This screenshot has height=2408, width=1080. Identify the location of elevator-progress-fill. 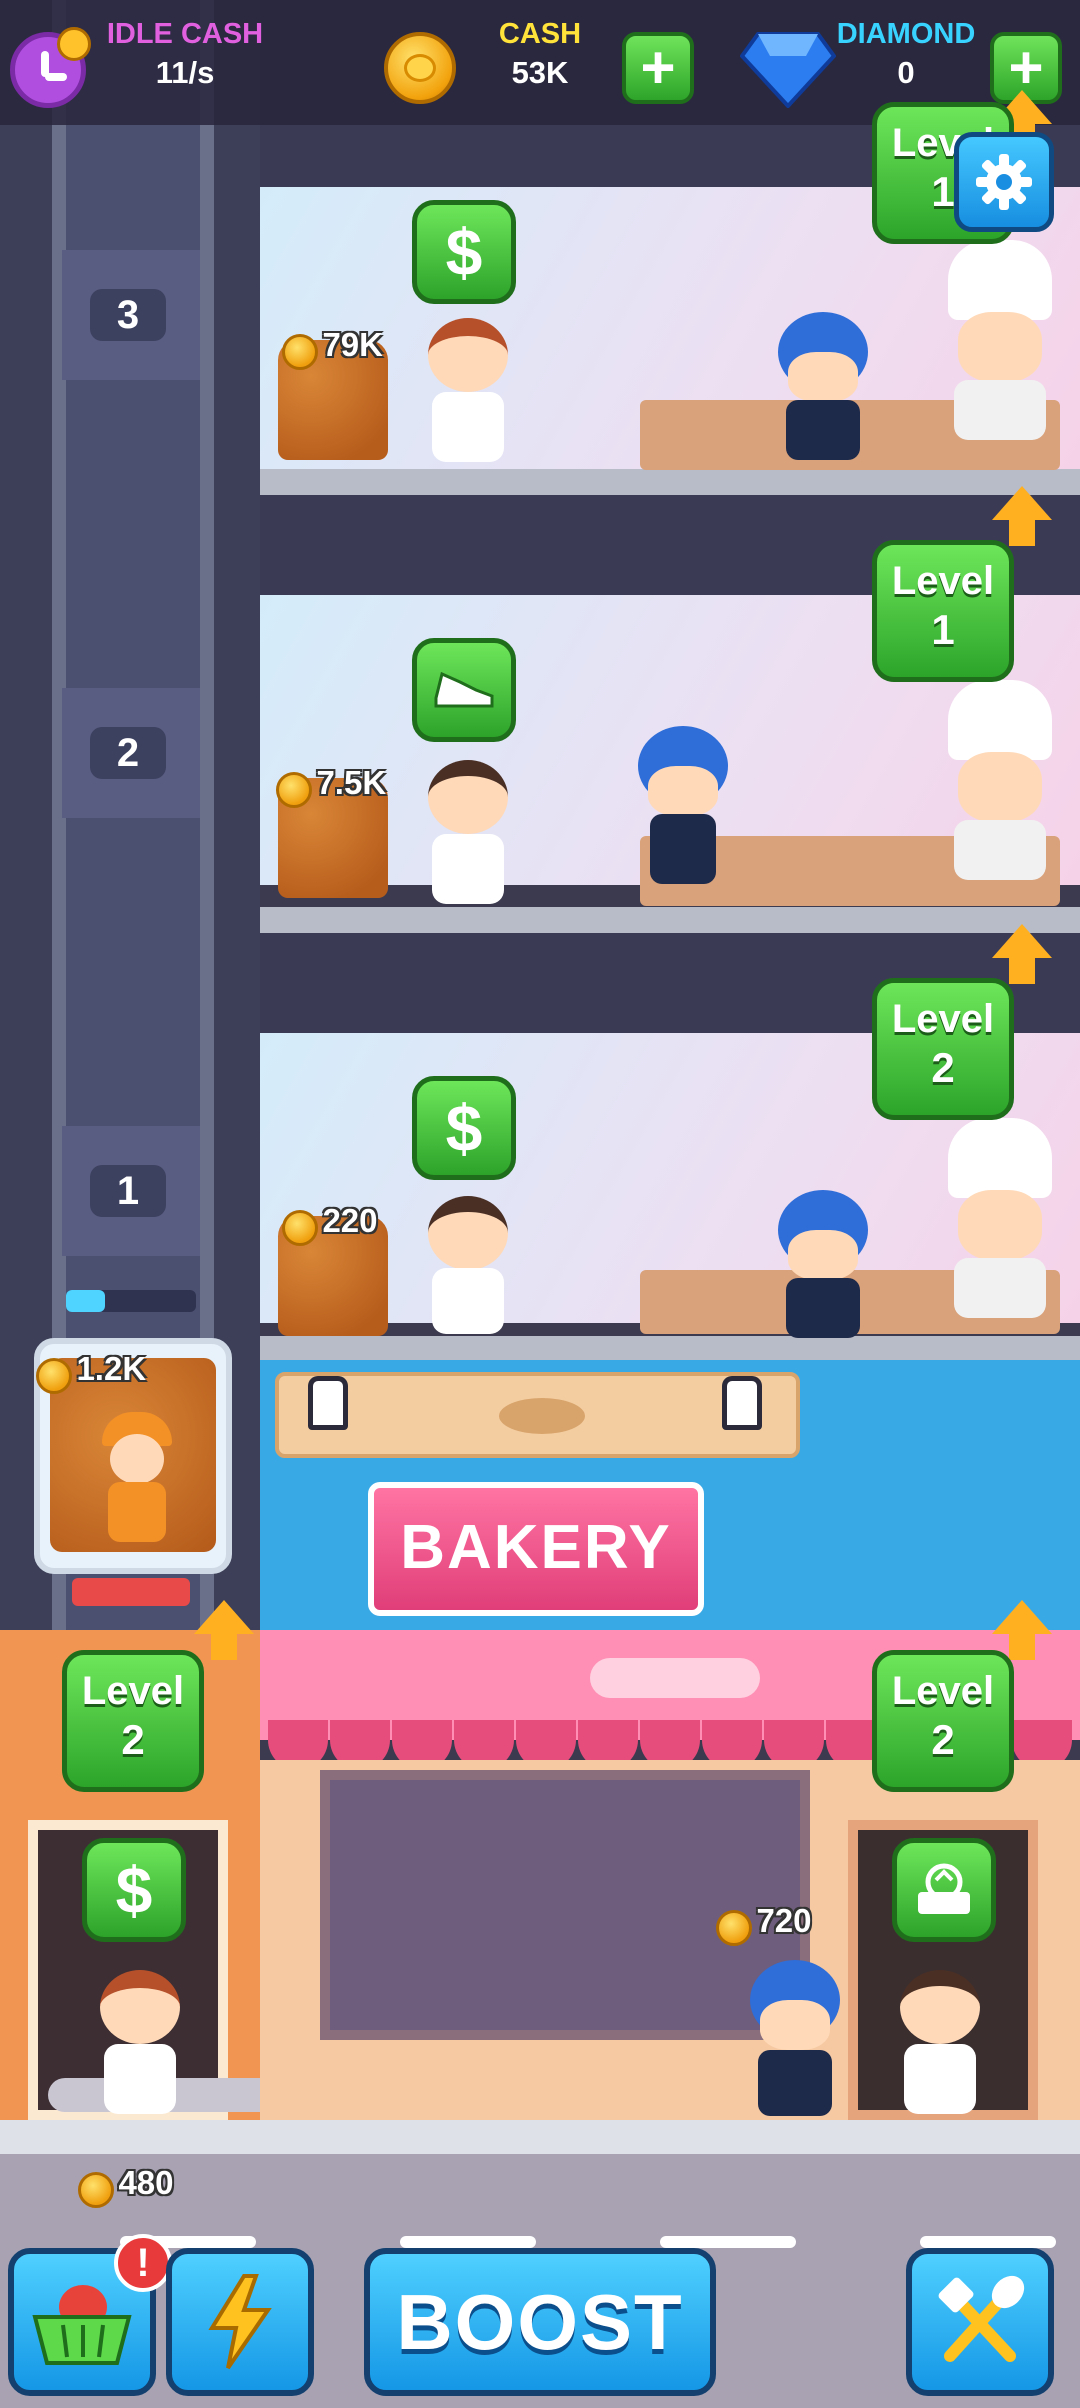
(85, 1301).